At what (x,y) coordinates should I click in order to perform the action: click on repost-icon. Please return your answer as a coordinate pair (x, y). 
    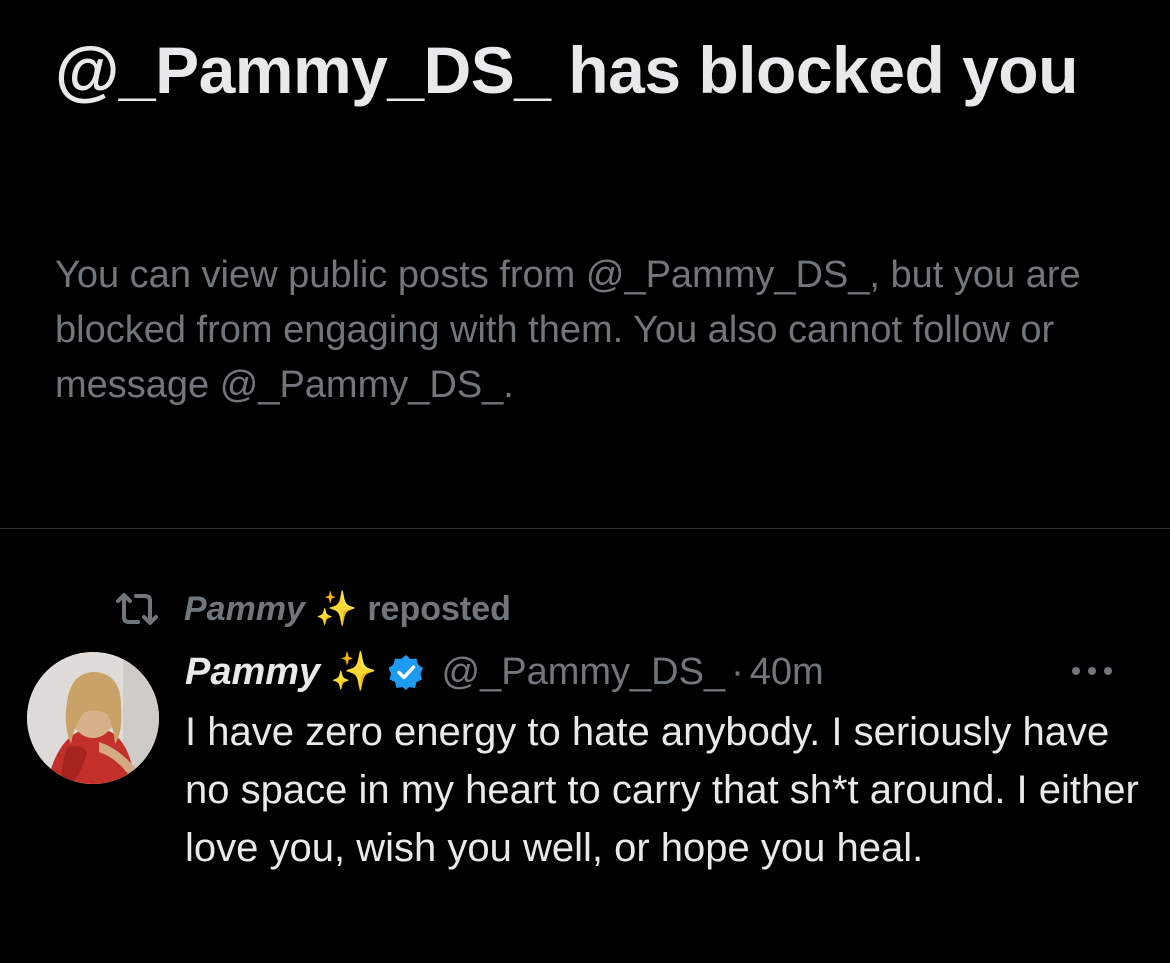
    Looking at the image, I should click on (137, 609).